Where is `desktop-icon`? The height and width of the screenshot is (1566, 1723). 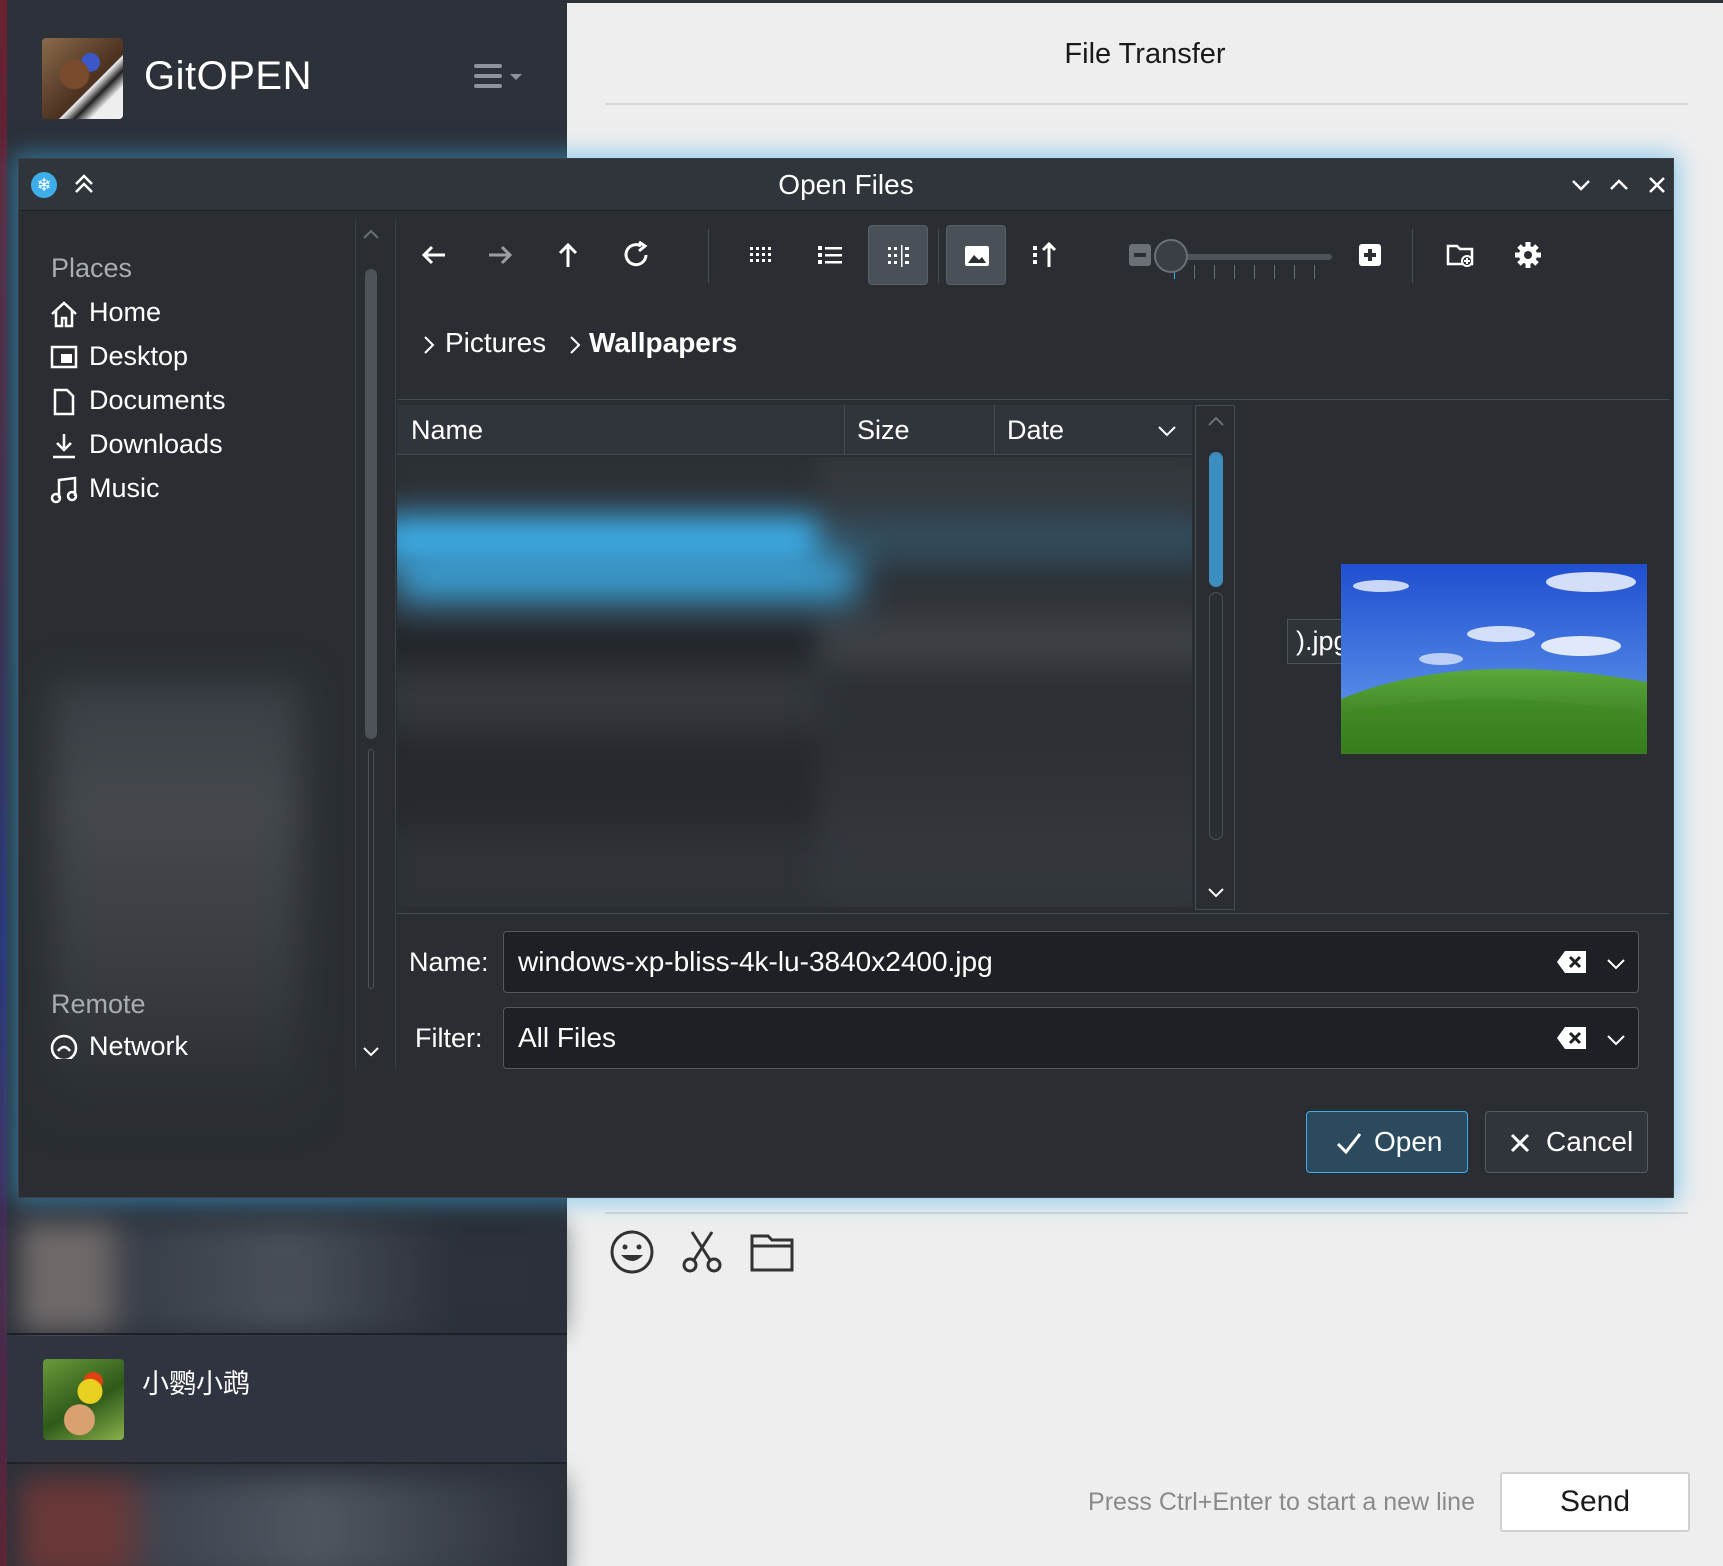
desktop-icon is located at coordinates (64, 358).